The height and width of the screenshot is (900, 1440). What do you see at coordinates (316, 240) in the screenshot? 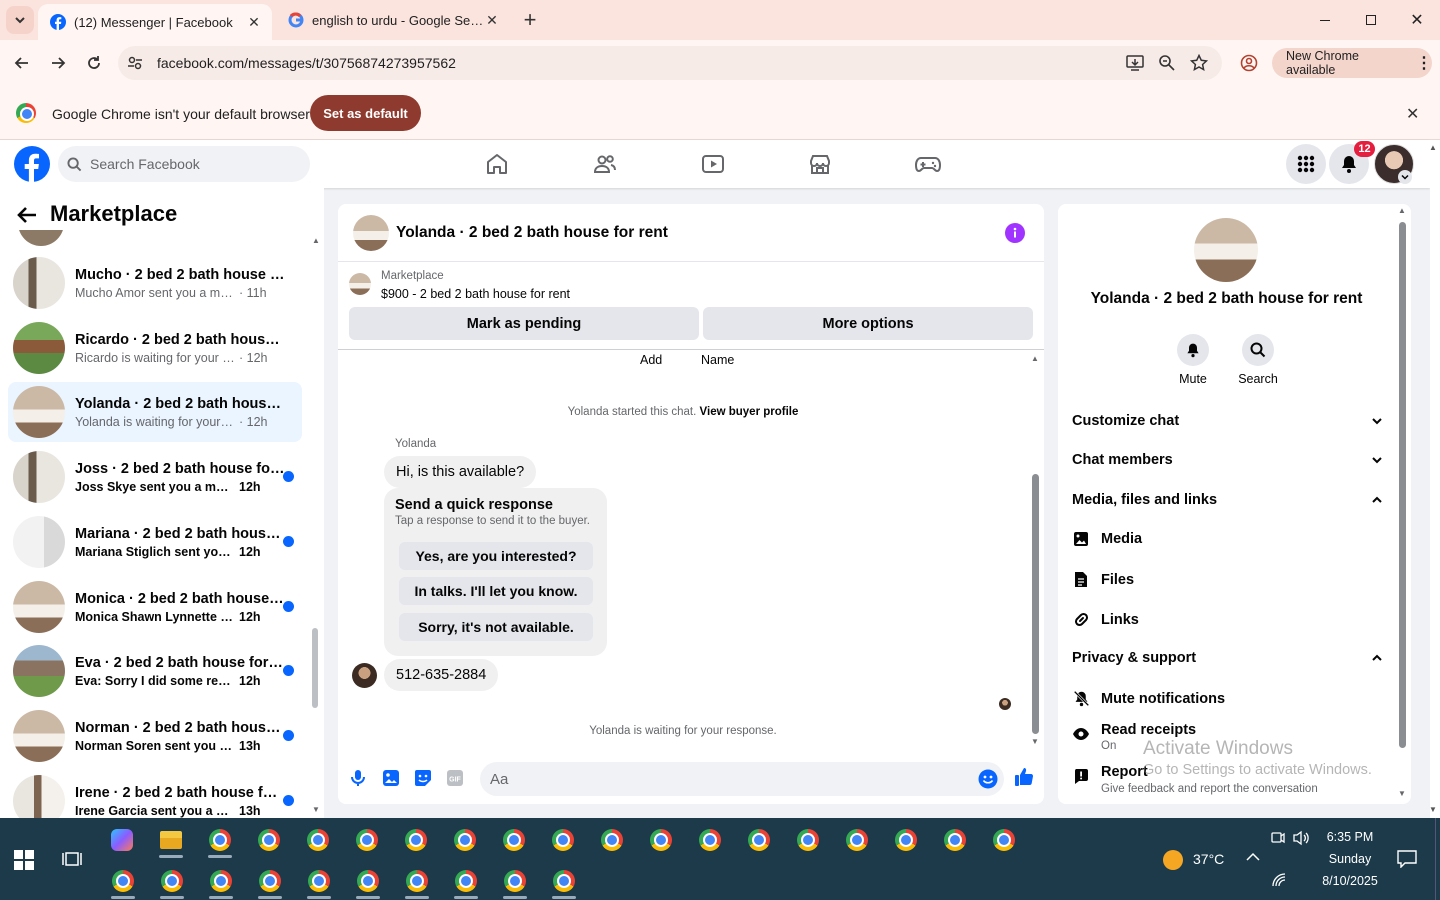
I see `sidebar-scroll-up-icon: ▲` at bounding box center [316, 240].